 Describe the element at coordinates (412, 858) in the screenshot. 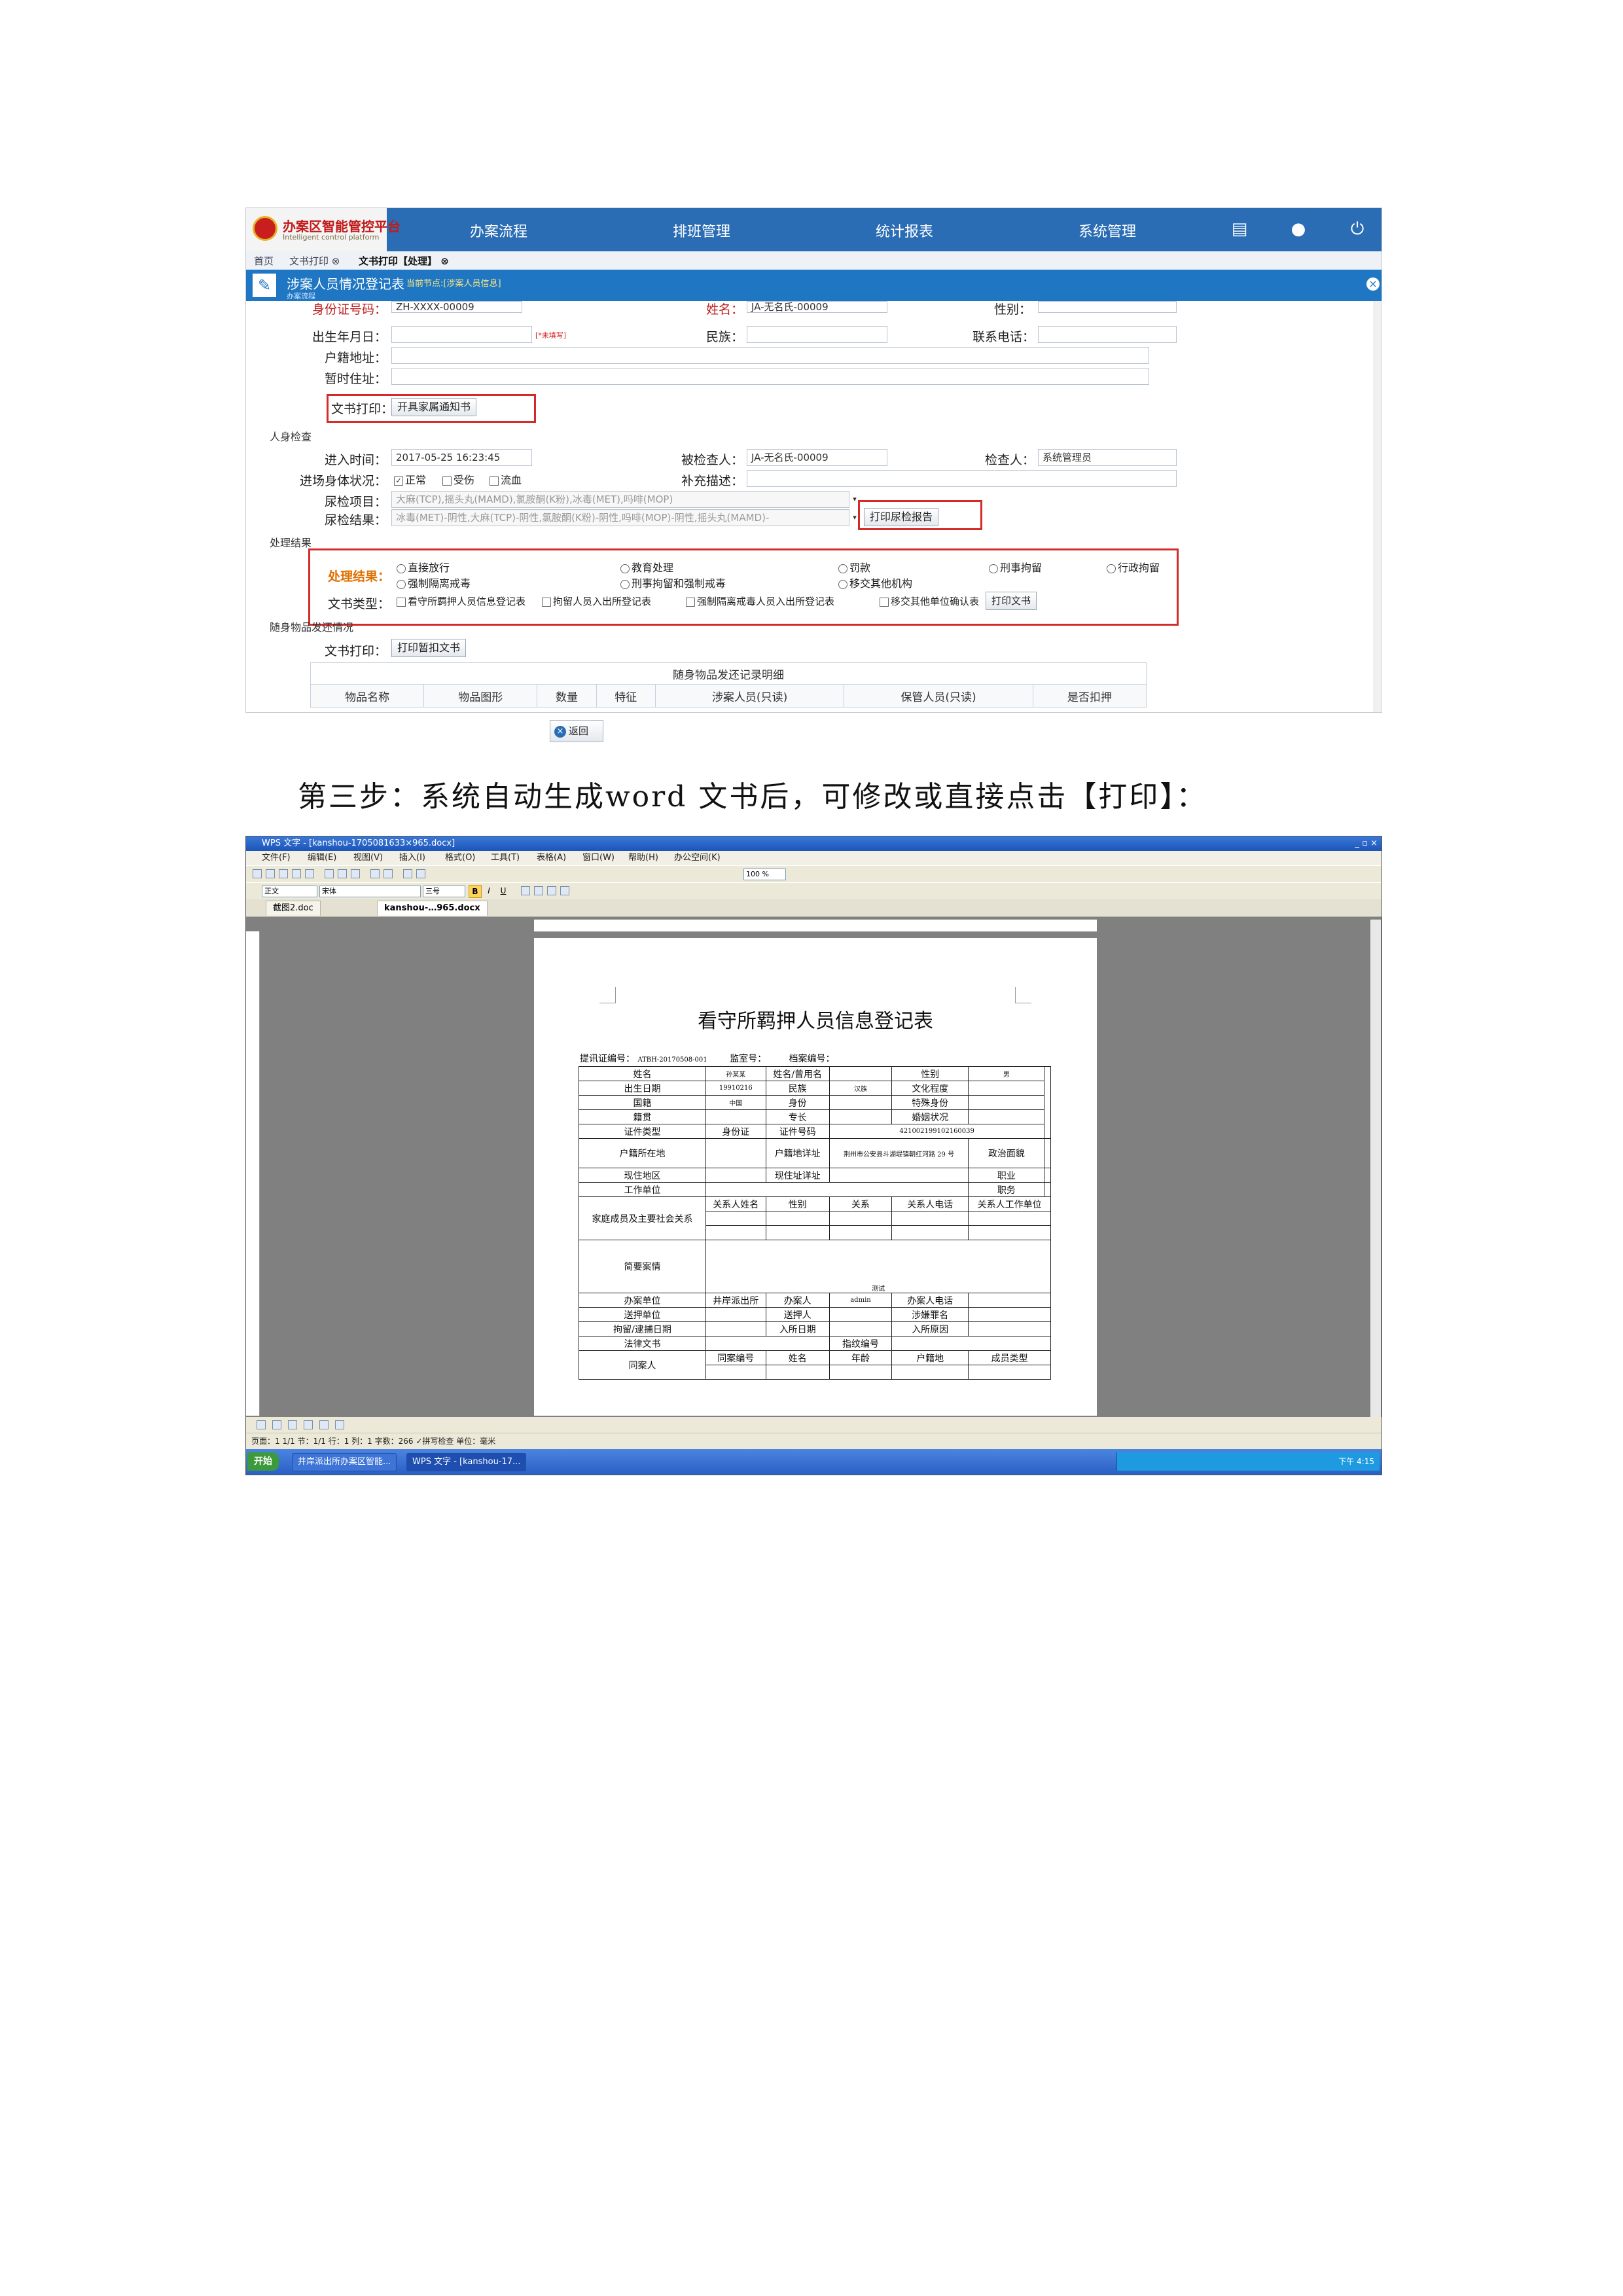

I see `menu-insert: 插入(I)` at that location.